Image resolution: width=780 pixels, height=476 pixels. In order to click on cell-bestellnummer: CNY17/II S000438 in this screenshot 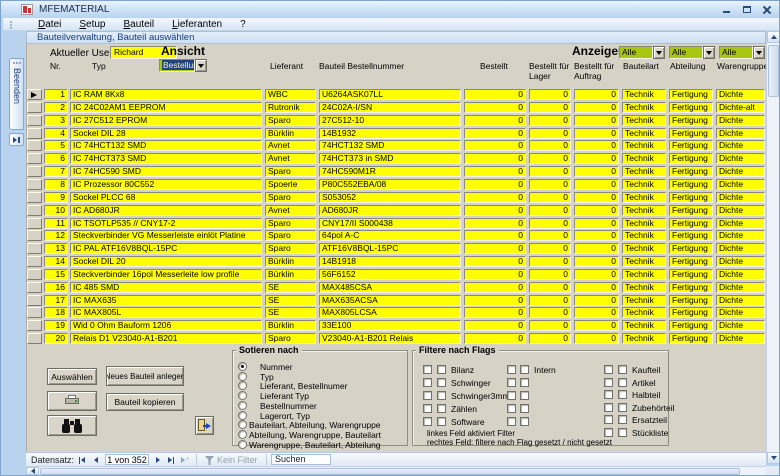, I will do `click(390, 223)`.